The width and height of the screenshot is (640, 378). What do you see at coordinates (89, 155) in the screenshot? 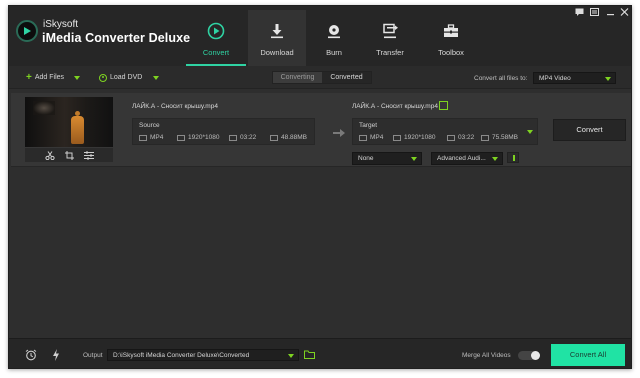
I see `effects-icon` at bounding box center [89, 155].